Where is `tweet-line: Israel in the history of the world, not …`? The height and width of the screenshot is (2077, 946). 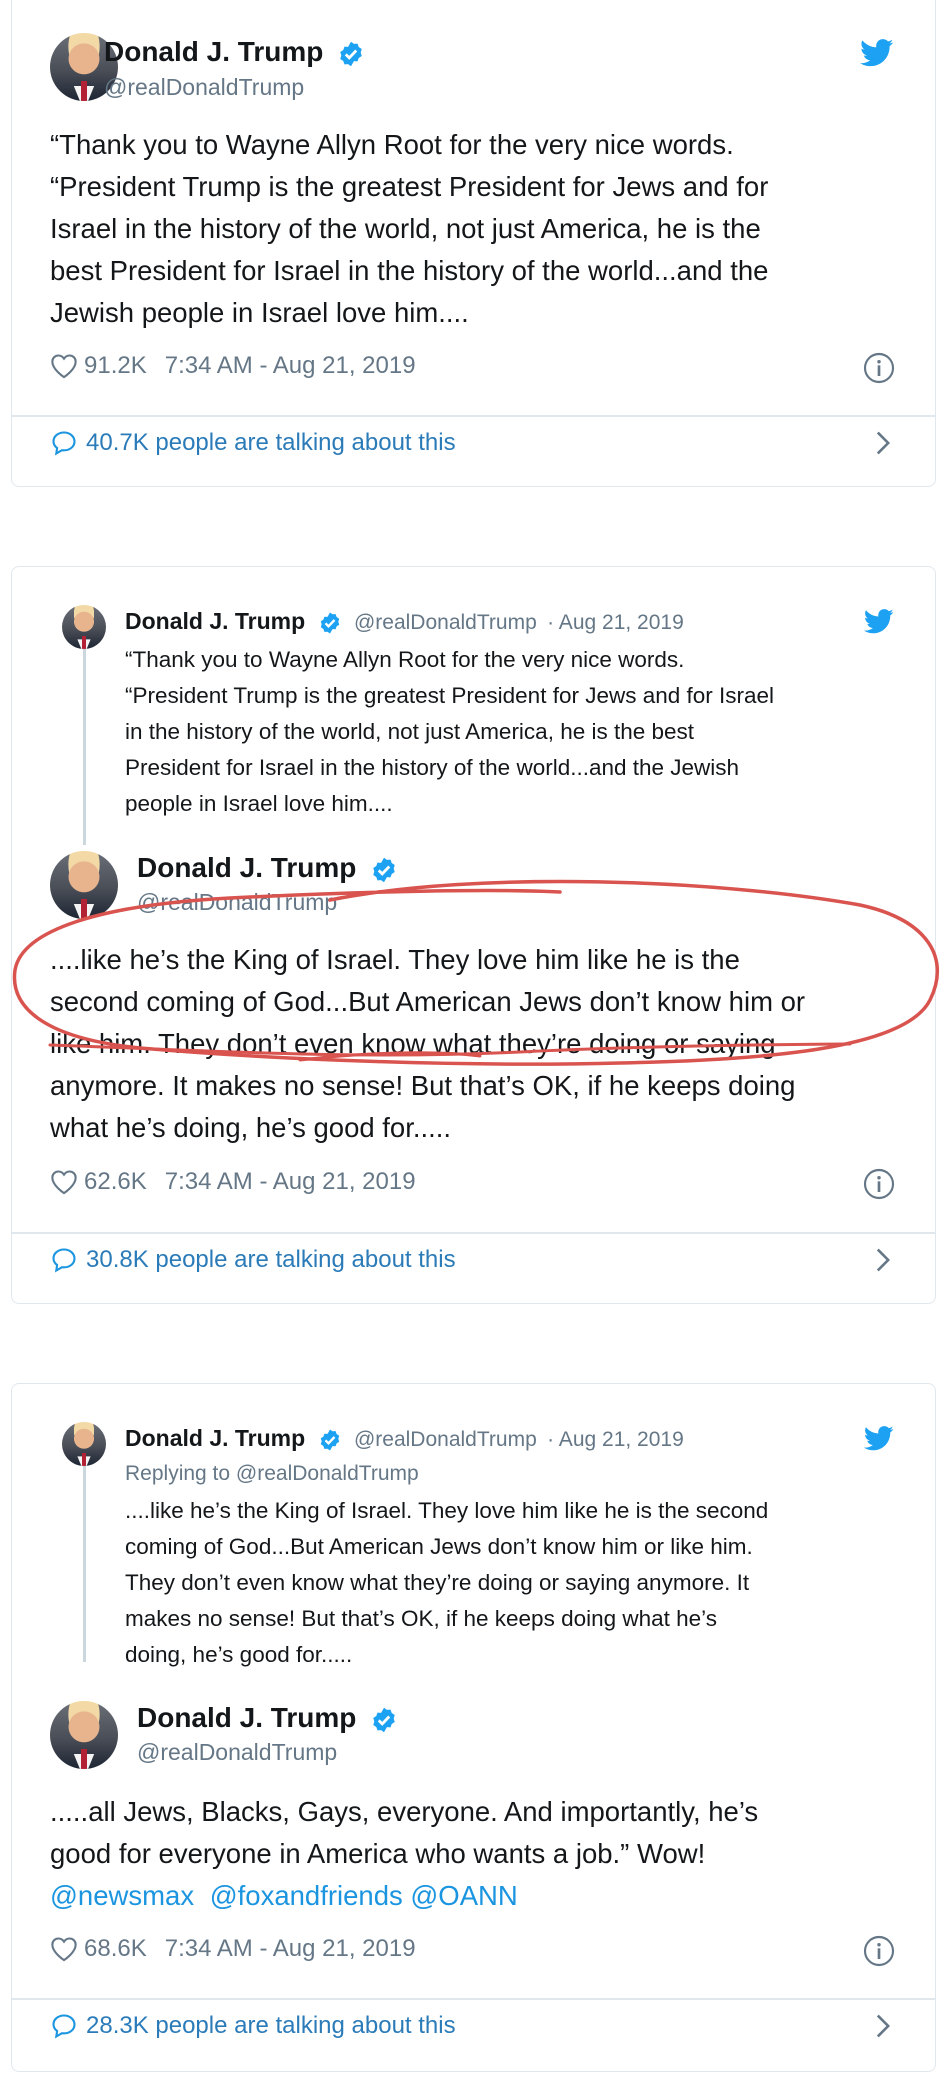 tweet-line: Israel in the history of the world, not … is located at coordinates (405, 228).